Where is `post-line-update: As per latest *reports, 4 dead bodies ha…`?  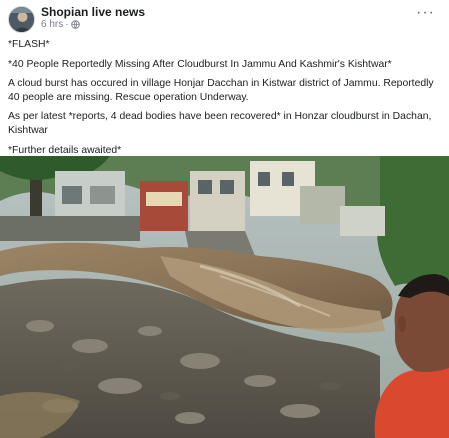
post-line-update: As per latest *reports, 4 dead bodies ha… is located at coordinates (220, 123).